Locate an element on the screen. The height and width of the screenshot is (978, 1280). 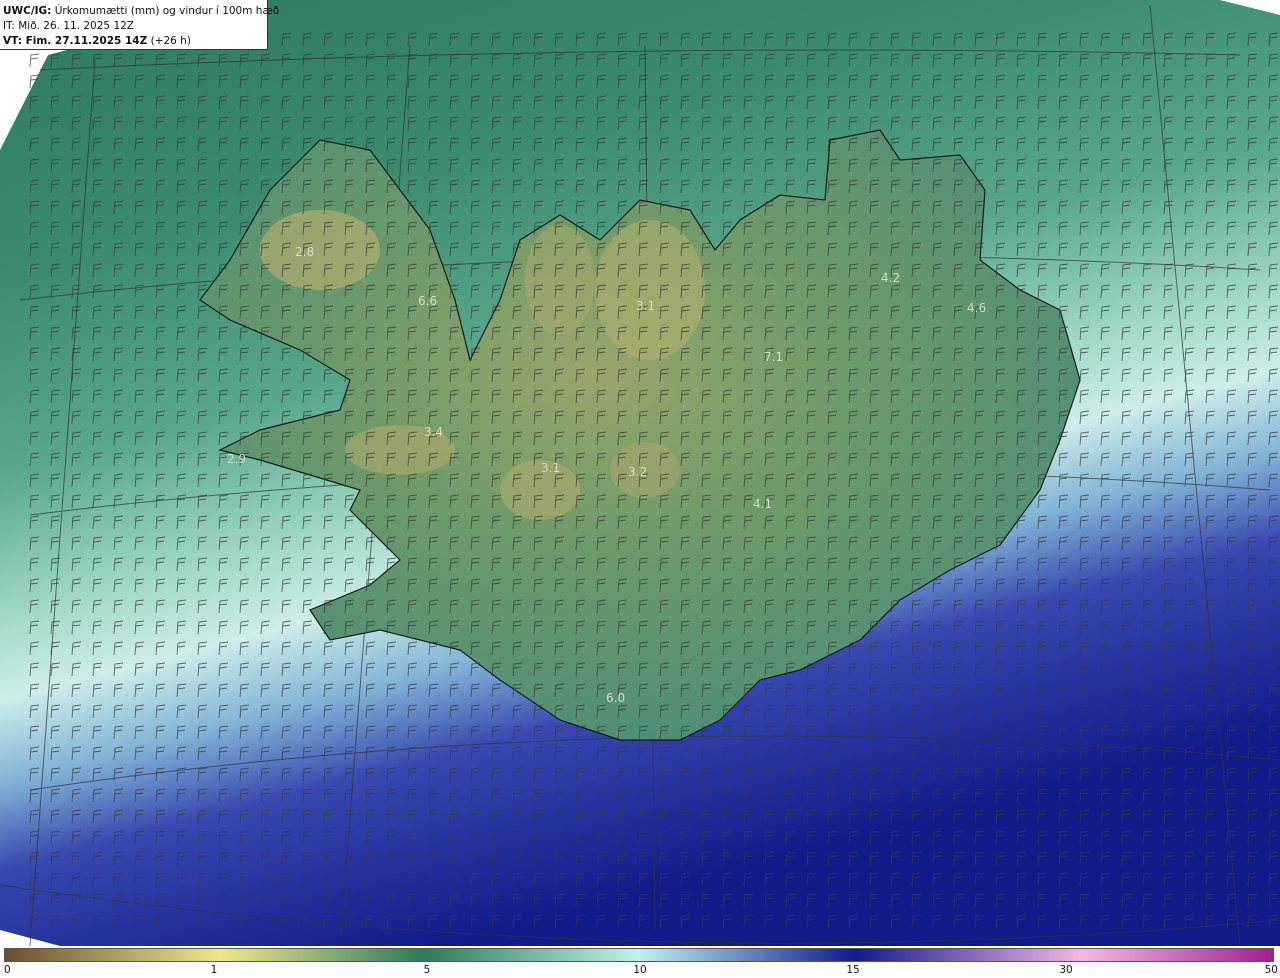
value-label: 4.2 is located at coordinates (890, 278).